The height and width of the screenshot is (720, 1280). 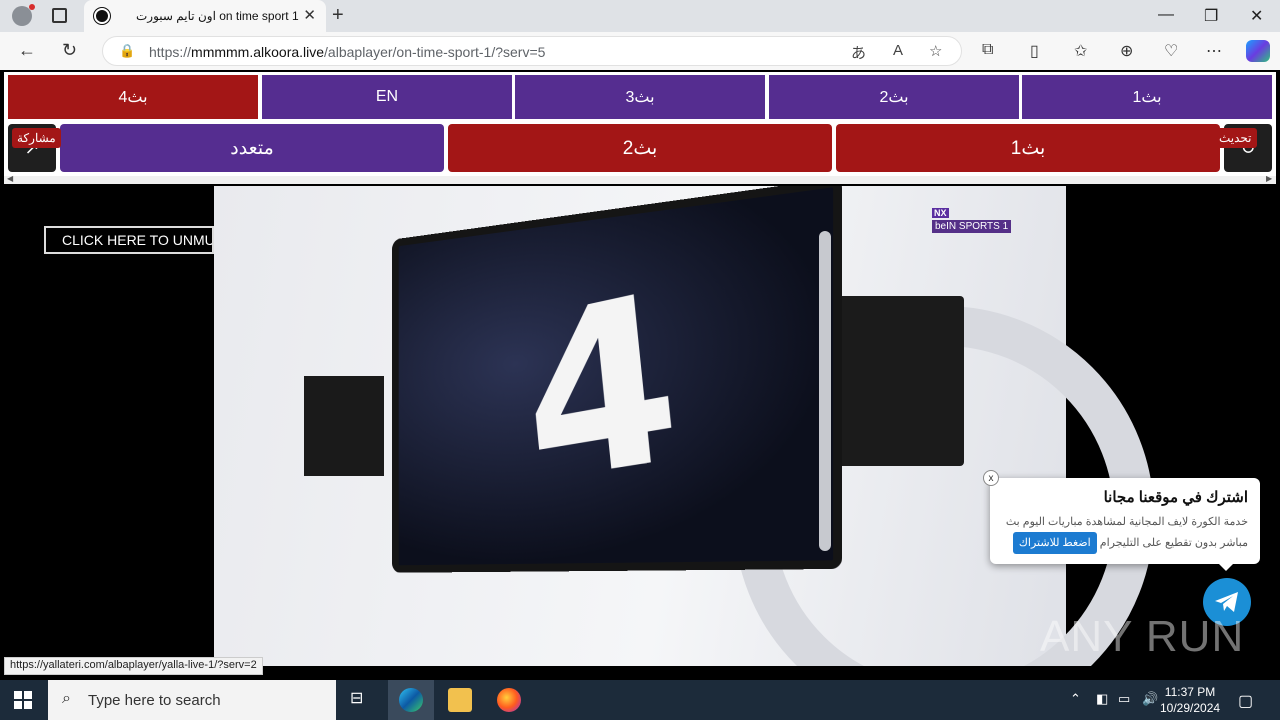 I want to click on refresh-icon: ↻, so click(x=69, y=50).